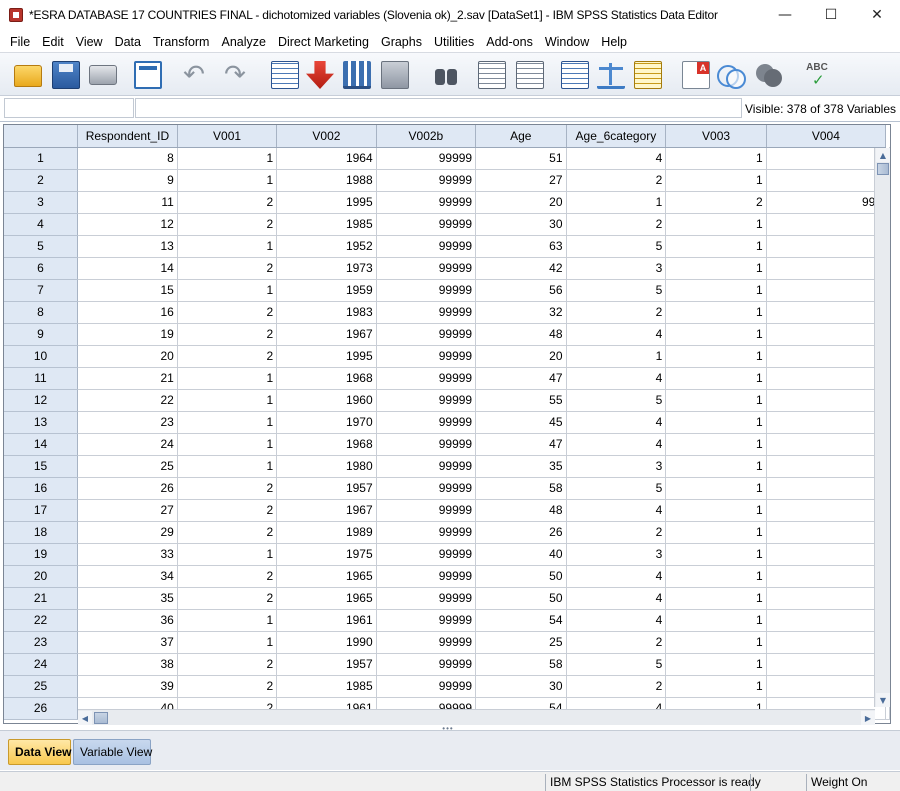 The image size is (900, 791). I want to click on row-number-header: 23, so click(41, 642).